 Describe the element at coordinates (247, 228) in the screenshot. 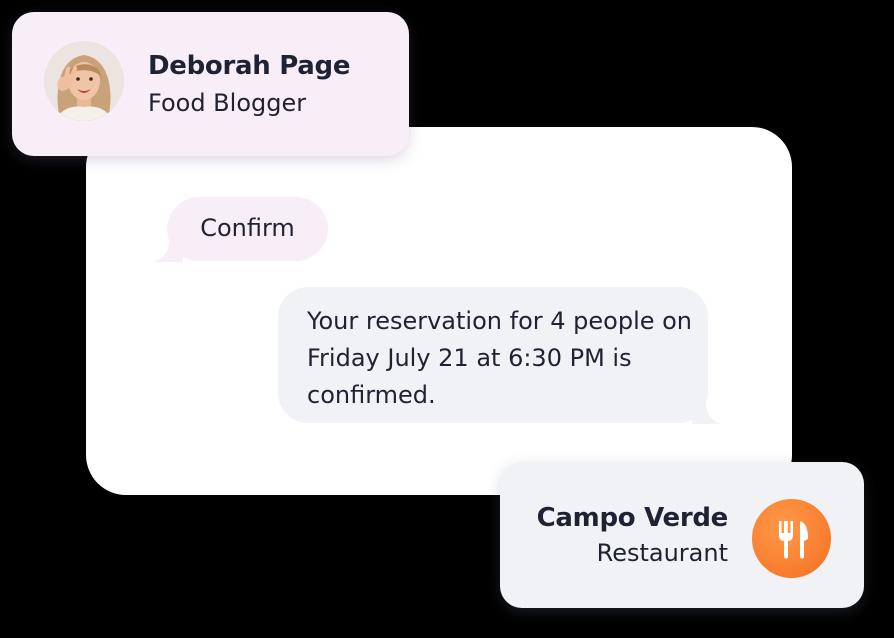

I see `incoming-message-text: Confirm` at that location.